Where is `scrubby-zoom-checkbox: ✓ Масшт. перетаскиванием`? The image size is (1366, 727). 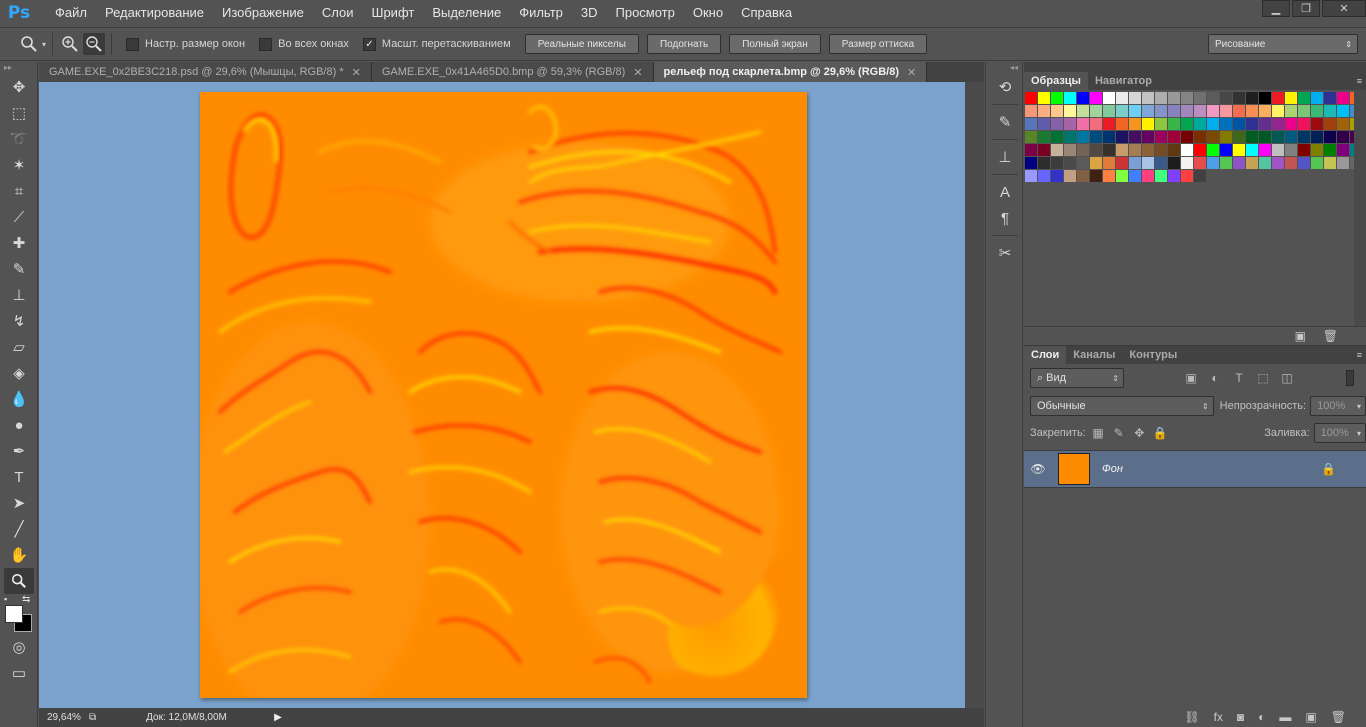
scrubby-zoom-checkbox: ✓ Масшт. перетаскиванием is located at coordinates (436, 44).